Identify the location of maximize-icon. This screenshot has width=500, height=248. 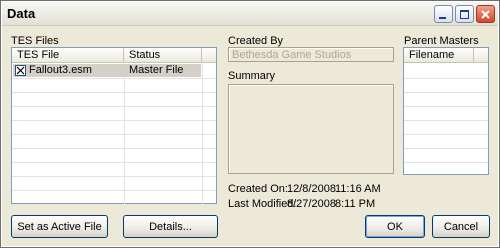
(464, 14).